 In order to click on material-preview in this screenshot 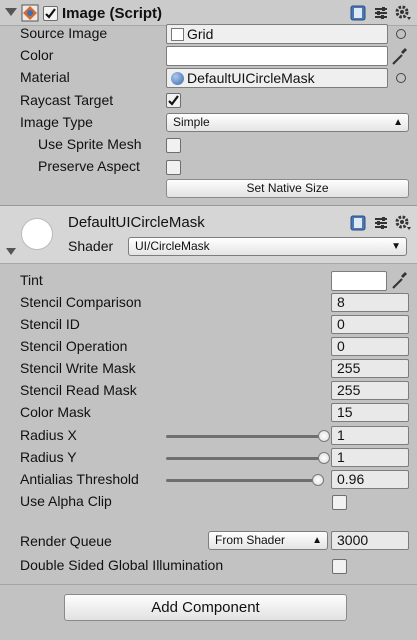, I will do `click(37, 234)`.